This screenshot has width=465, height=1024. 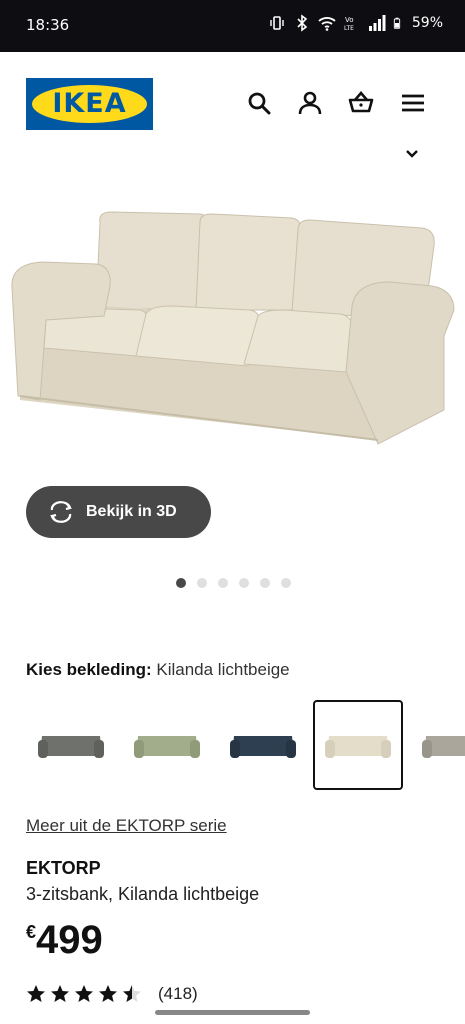 What do you see at coordinates (132, 993) in the screenshot?
I see `star-half-icon` at bounding box center [132, 993].